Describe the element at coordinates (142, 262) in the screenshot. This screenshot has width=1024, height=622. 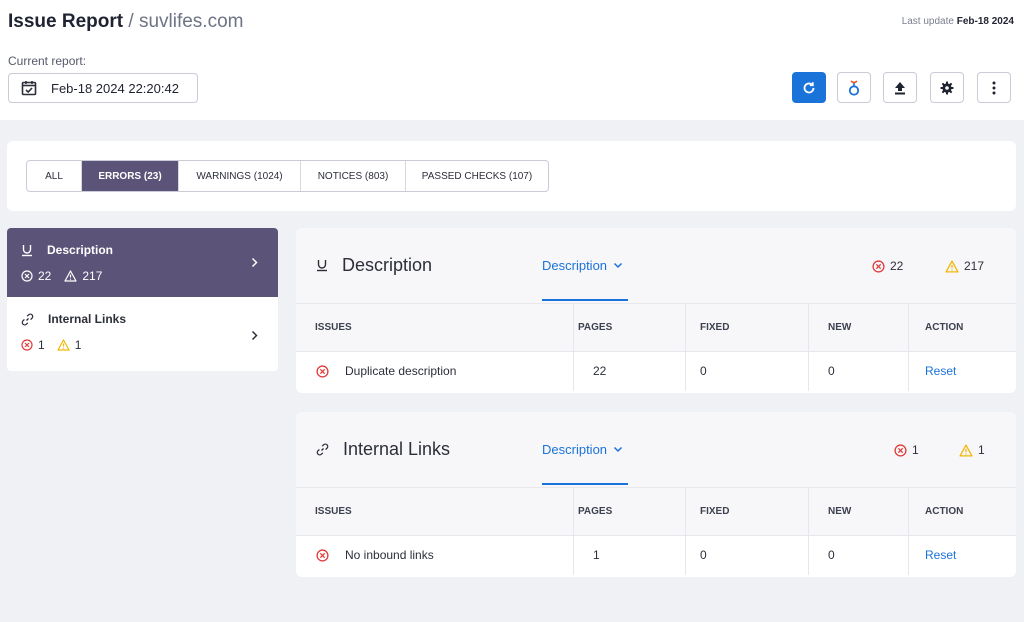
I see `sidebar-item-description: Description 22 217` at that location.